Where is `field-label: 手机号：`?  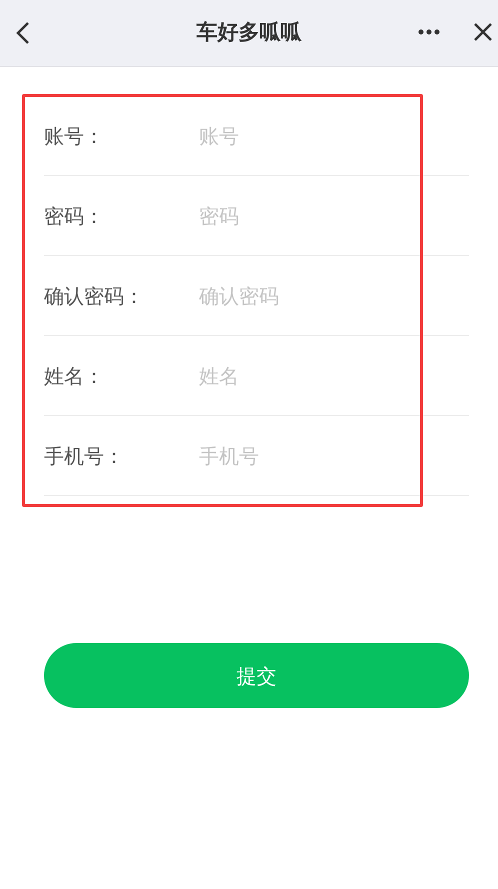 field-label: 手机号： is located at coordinates (84, 456).